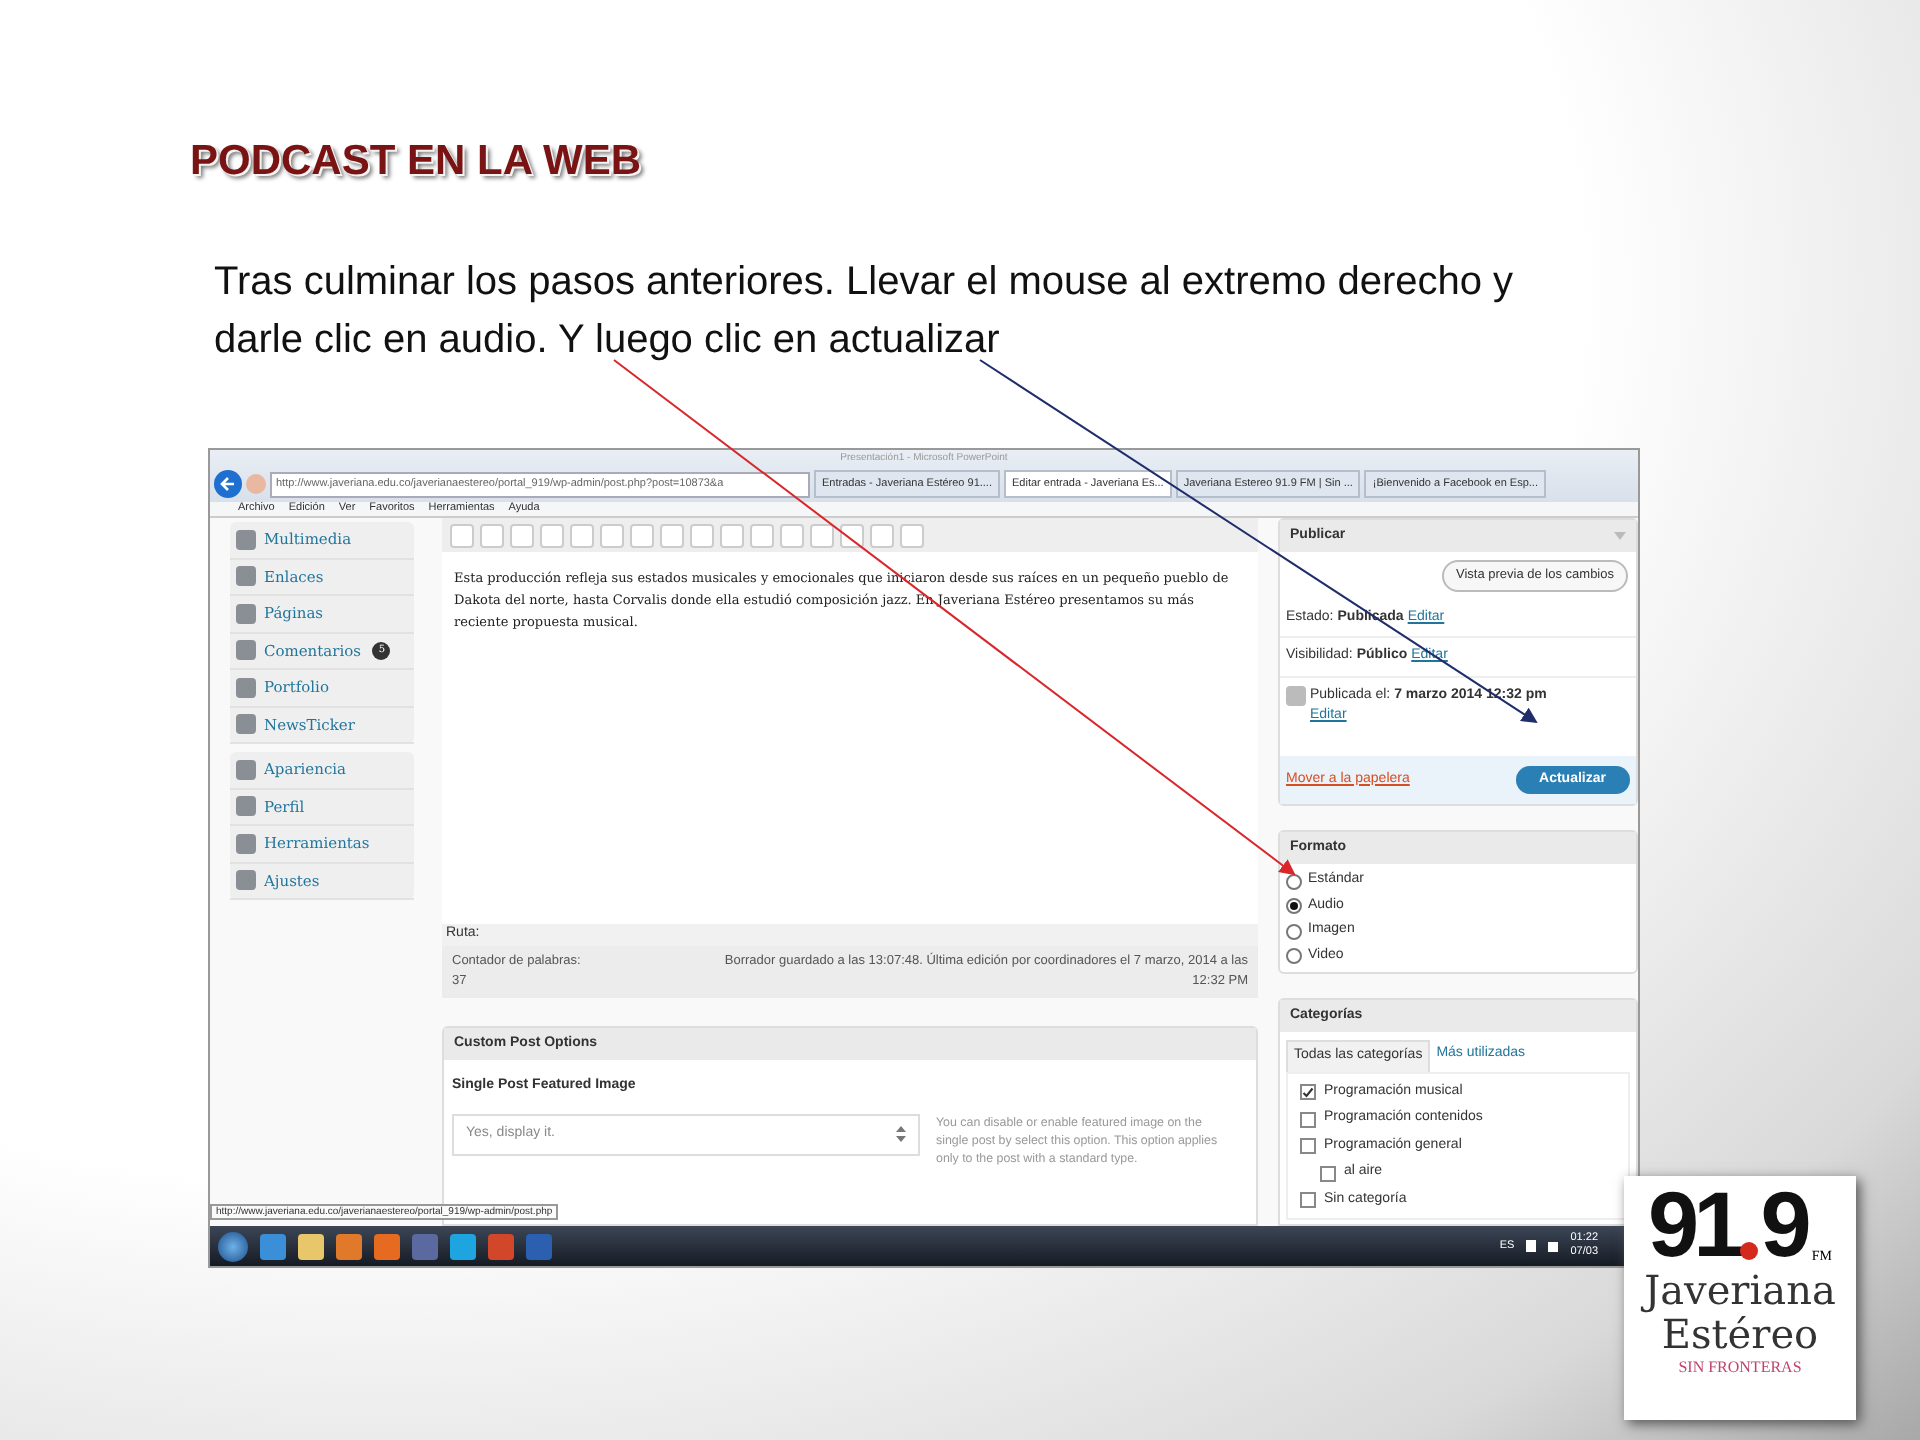 The width and height of the screenshot is (1920, 1440). What do you see at coordinates (233, 1246) in the screenshot?
I see `start-icon` at bounding box center [233, 1246].